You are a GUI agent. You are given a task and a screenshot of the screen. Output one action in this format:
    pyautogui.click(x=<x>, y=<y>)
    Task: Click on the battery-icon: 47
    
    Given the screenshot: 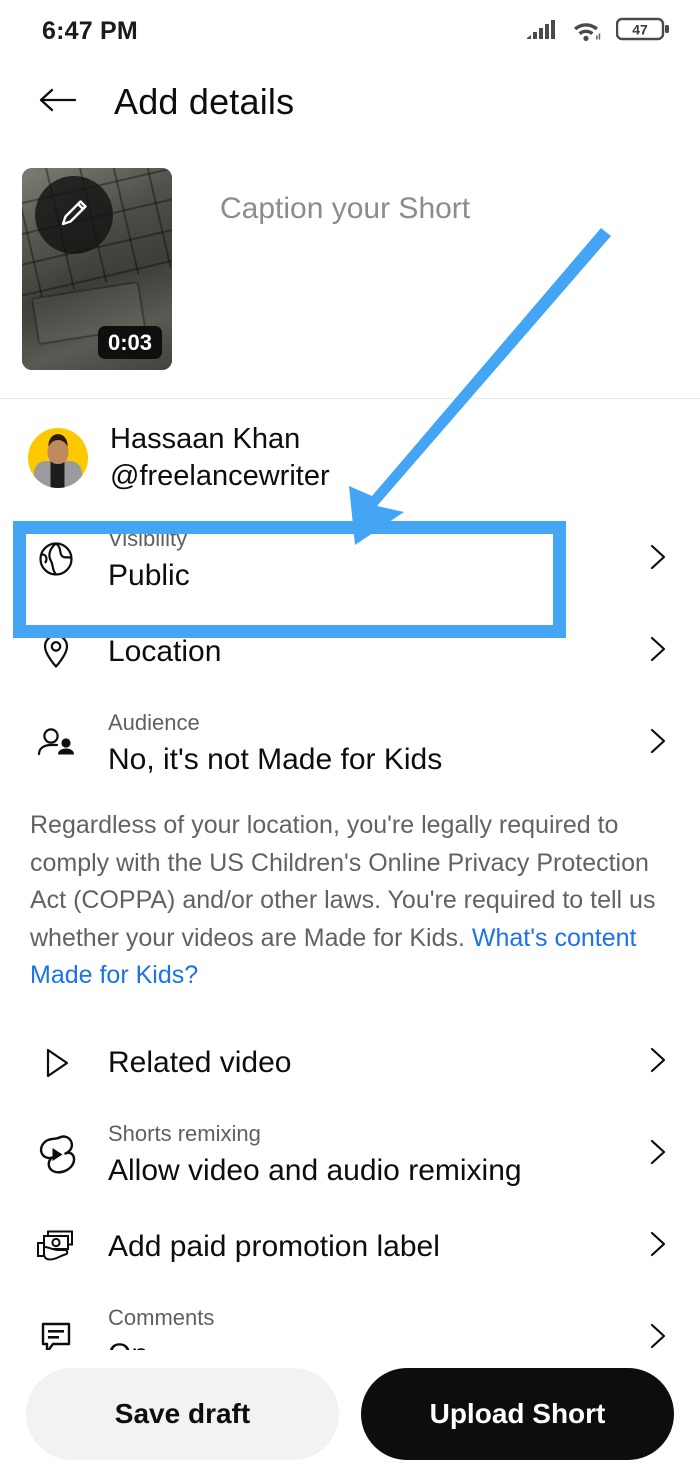 What is the action you would take?
    pyautogui.click(x=642, y=31)
    